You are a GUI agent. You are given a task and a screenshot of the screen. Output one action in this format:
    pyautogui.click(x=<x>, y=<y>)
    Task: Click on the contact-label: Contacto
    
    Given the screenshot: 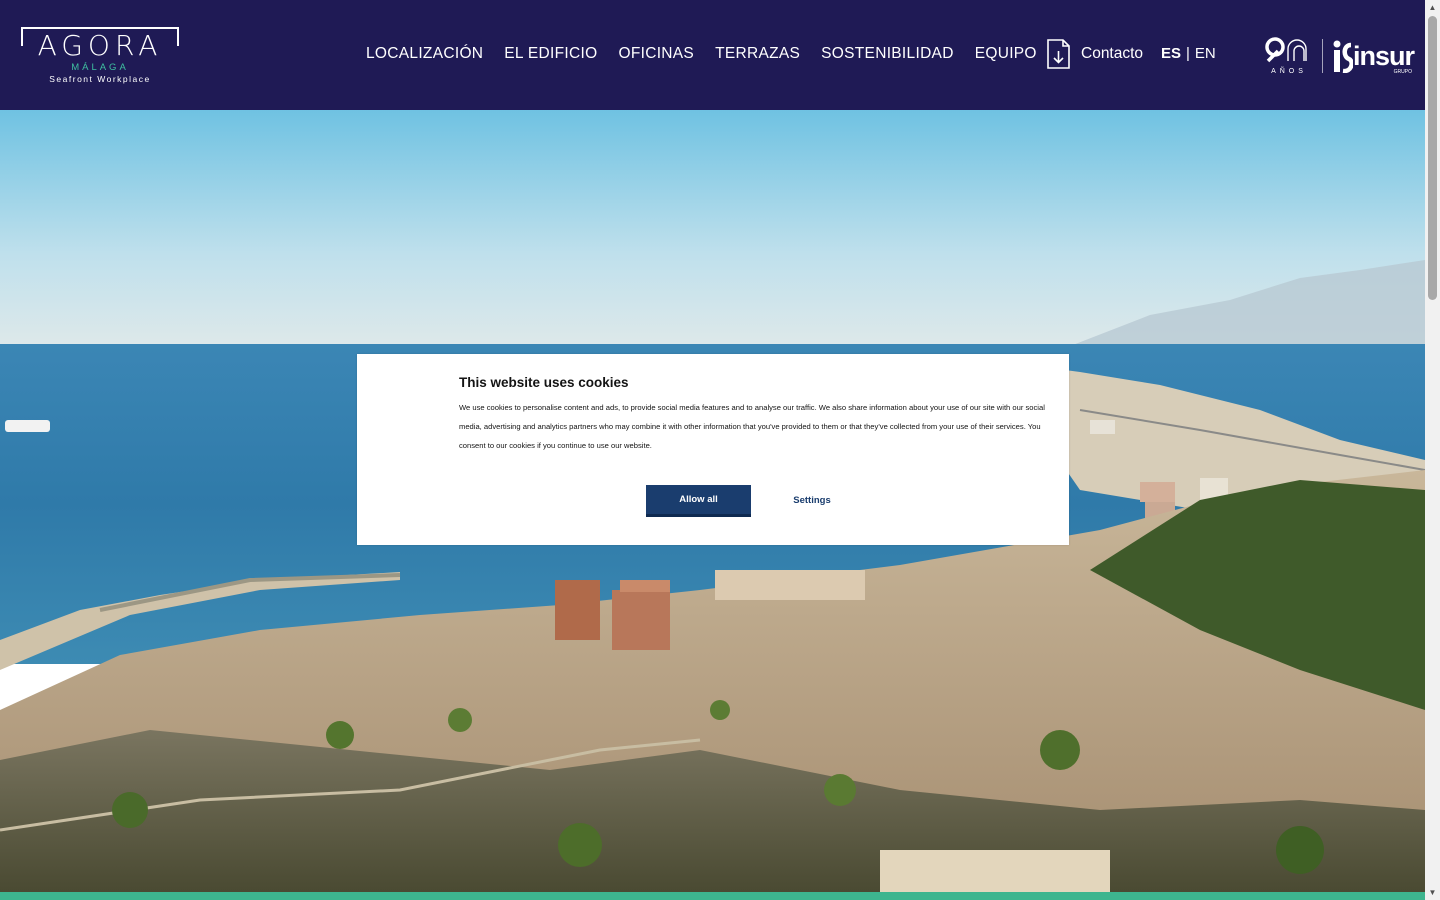 What is the action you would take?
    pyautogui.click(x=1112, y=53)
    